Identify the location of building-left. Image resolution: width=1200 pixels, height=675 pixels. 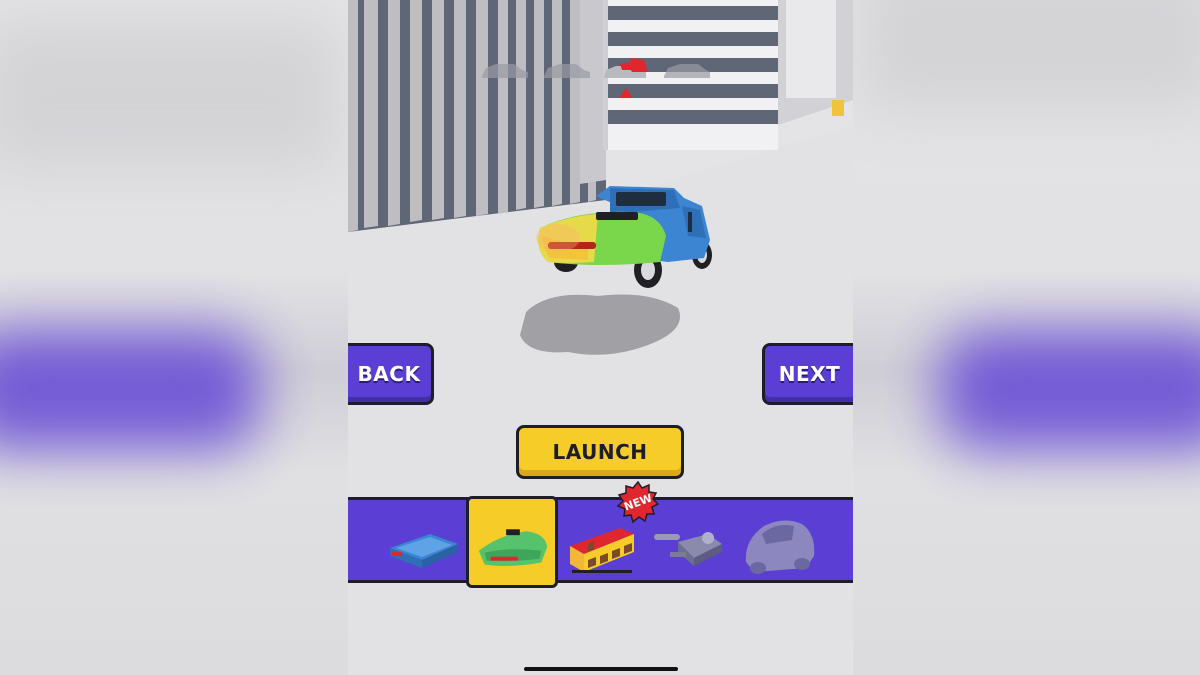
(477, 116).